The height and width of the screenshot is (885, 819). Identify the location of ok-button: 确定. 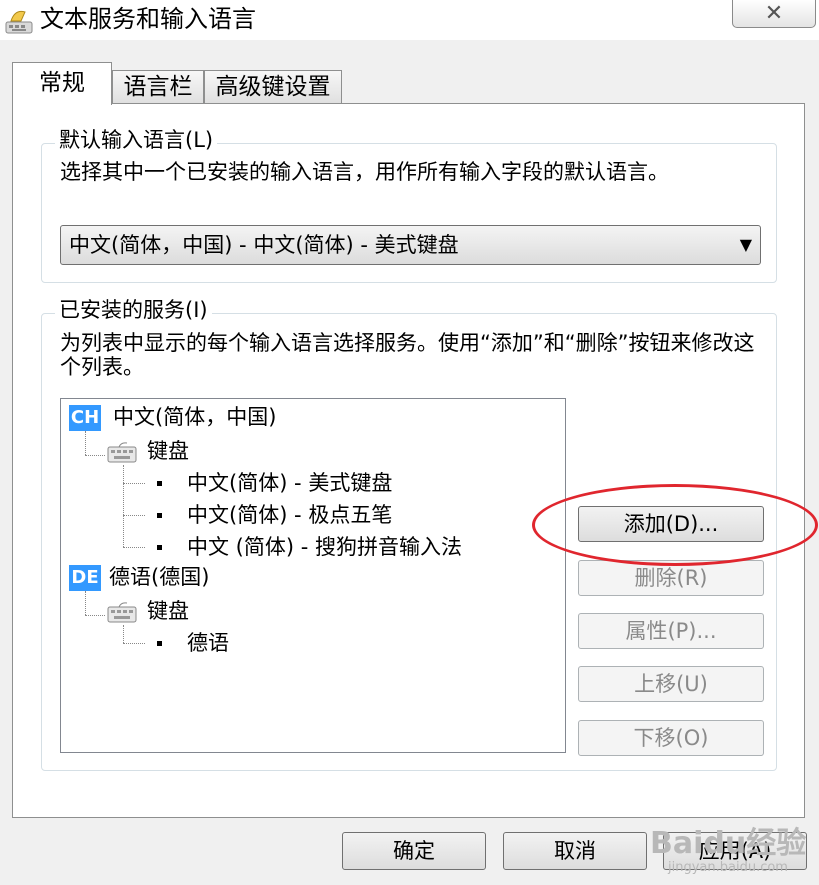
(414, 851).